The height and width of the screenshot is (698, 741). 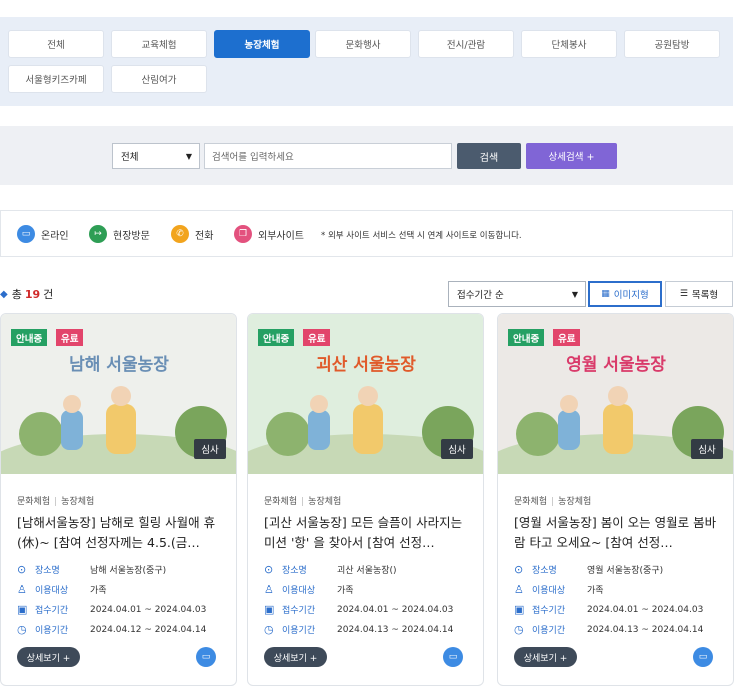 I want to click on stack-icon: ◆, so click(x=4, y=294).